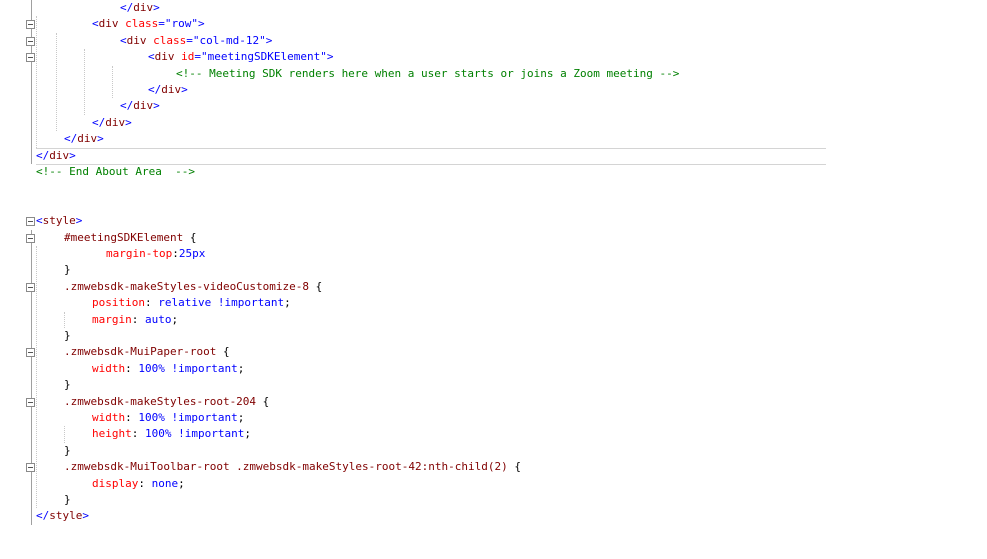 This screenshot has width=987, height=559. I want to click on code-line: #meetingSDKElement {, so click(130, 238).